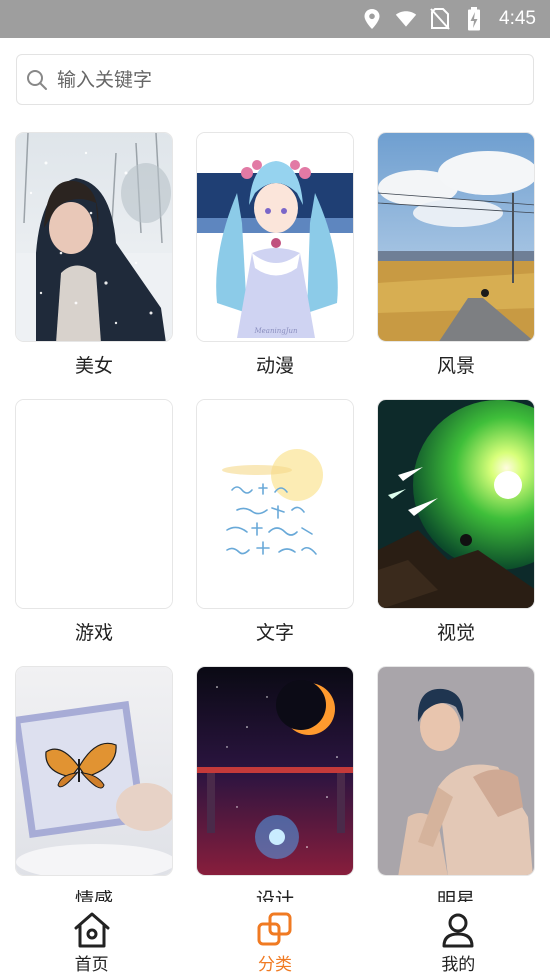  I want to click on nav-mine-label: 我的, so click(458, 965).